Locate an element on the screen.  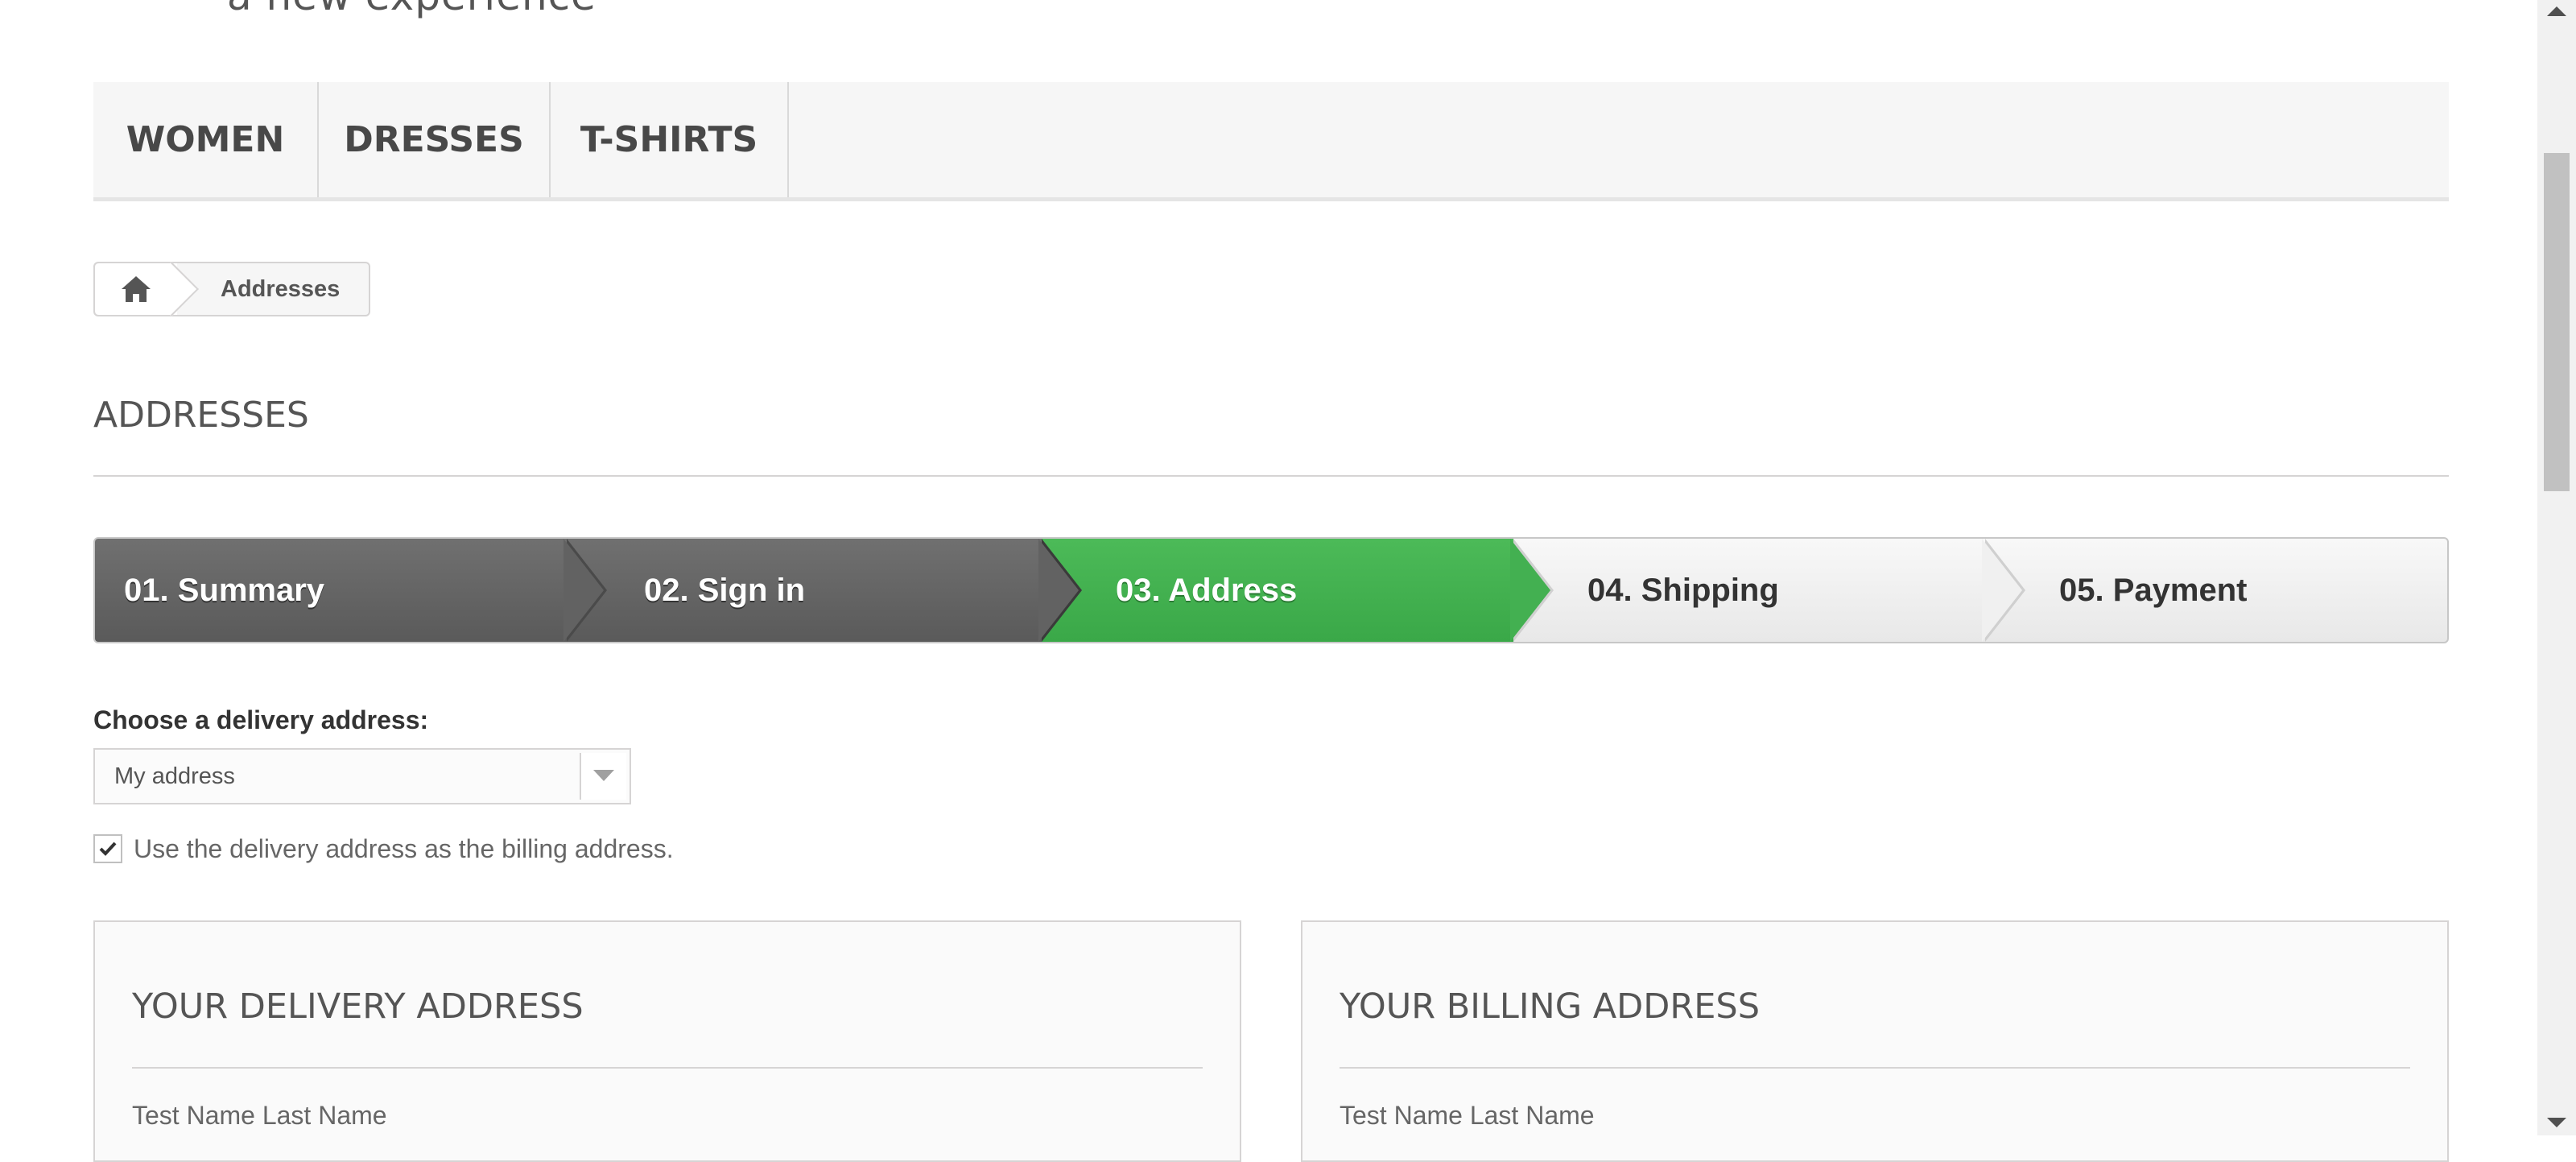
breadcrumb-home-link is located at coordinates (136, 289).